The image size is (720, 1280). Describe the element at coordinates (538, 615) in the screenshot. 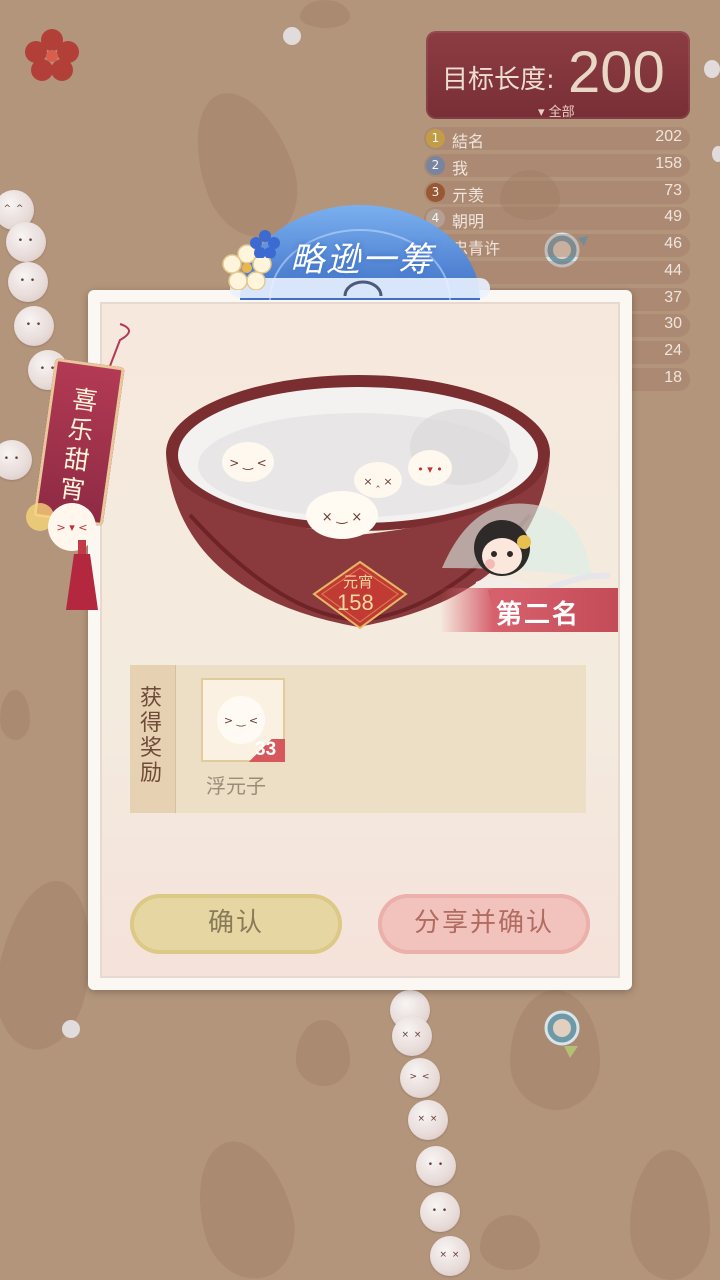

I see `rank-label: 第二名` at that location.